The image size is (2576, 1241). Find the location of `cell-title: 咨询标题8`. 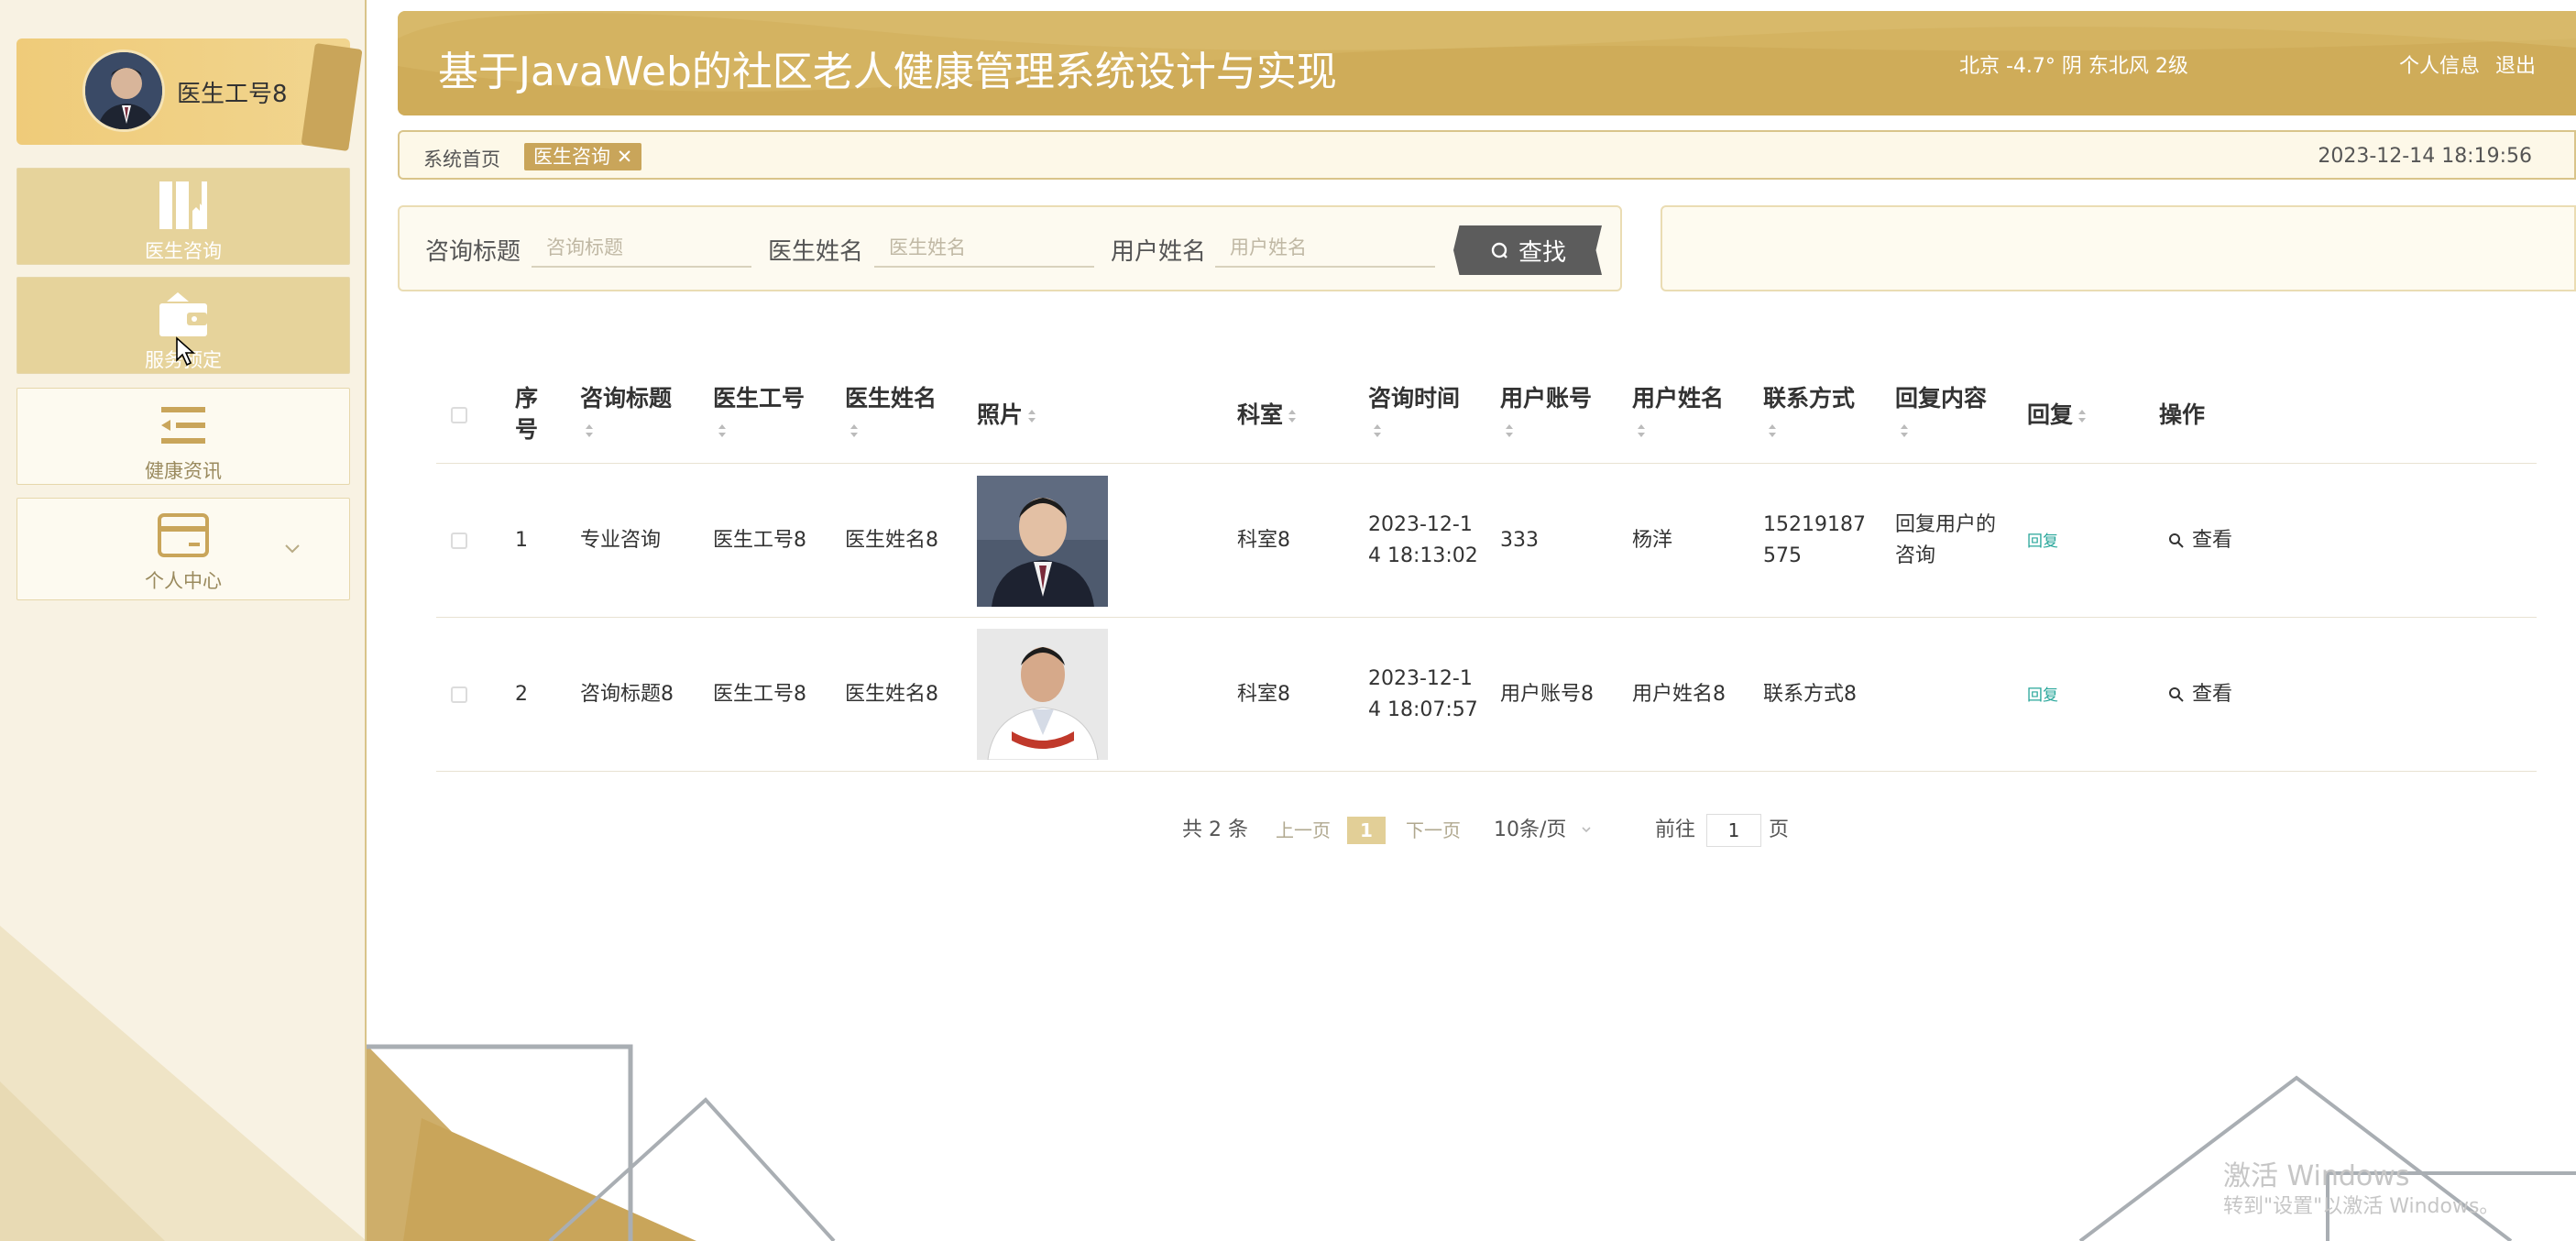

cell-title: 咨询标题8 is located at coordinates (627, 694).